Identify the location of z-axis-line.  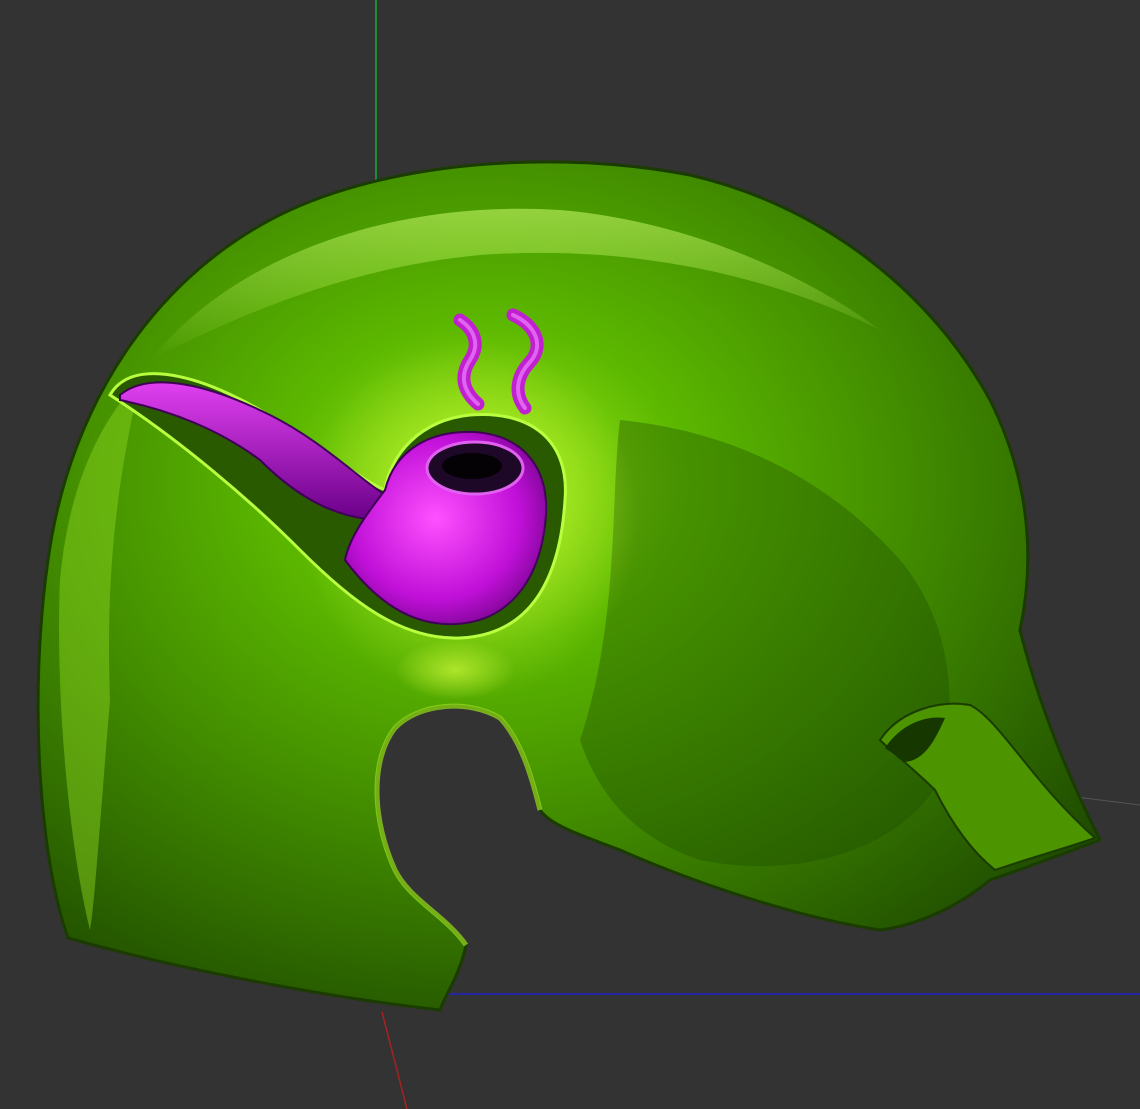
(394, 1060).